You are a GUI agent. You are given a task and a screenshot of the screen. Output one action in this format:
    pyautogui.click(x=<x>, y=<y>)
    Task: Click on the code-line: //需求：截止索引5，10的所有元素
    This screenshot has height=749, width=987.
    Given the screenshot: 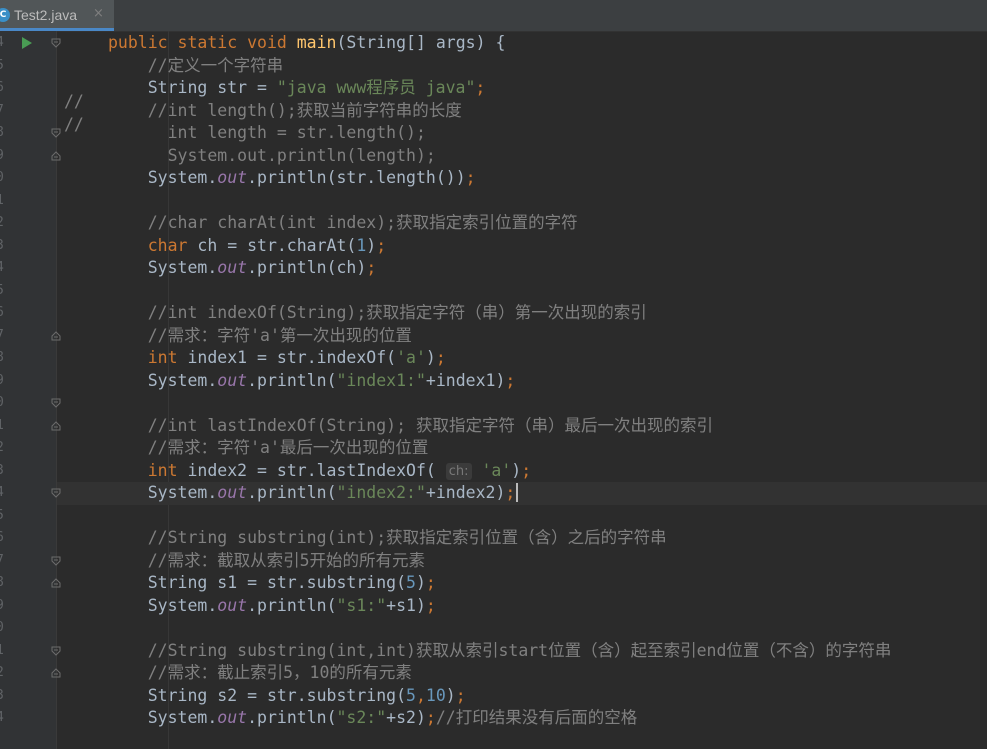 What is the action you would take?
    pyautogui.click(x=522, y=673)
    